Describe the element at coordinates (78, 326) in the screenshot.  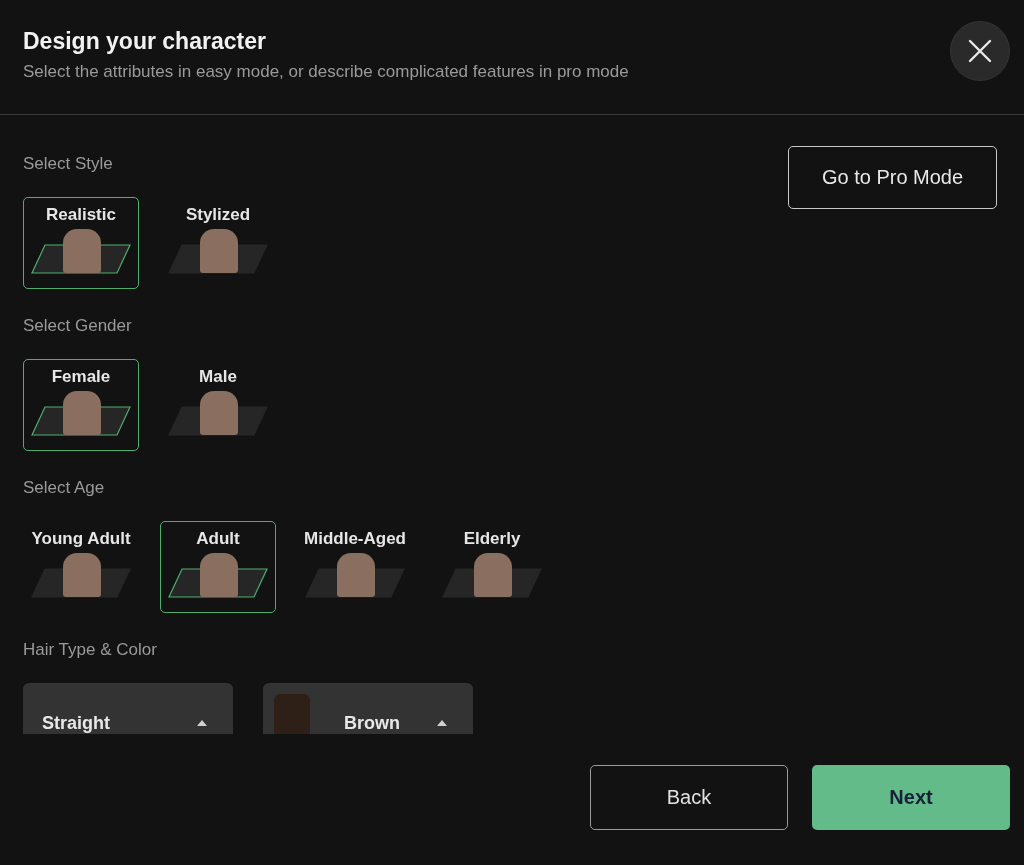
I see `section-label: Select Gender` at that location.